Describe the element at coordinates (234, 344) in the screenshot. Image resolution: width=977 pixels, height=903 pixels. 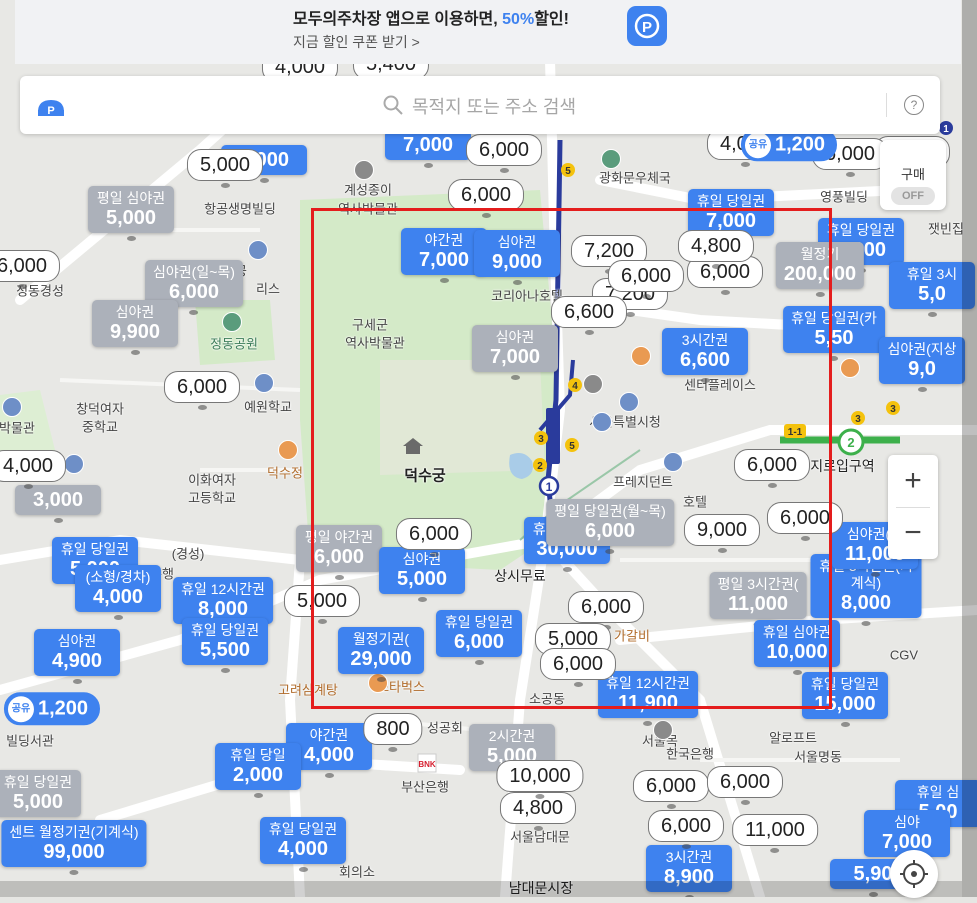
I see `place-label: 정동공원` at that location.